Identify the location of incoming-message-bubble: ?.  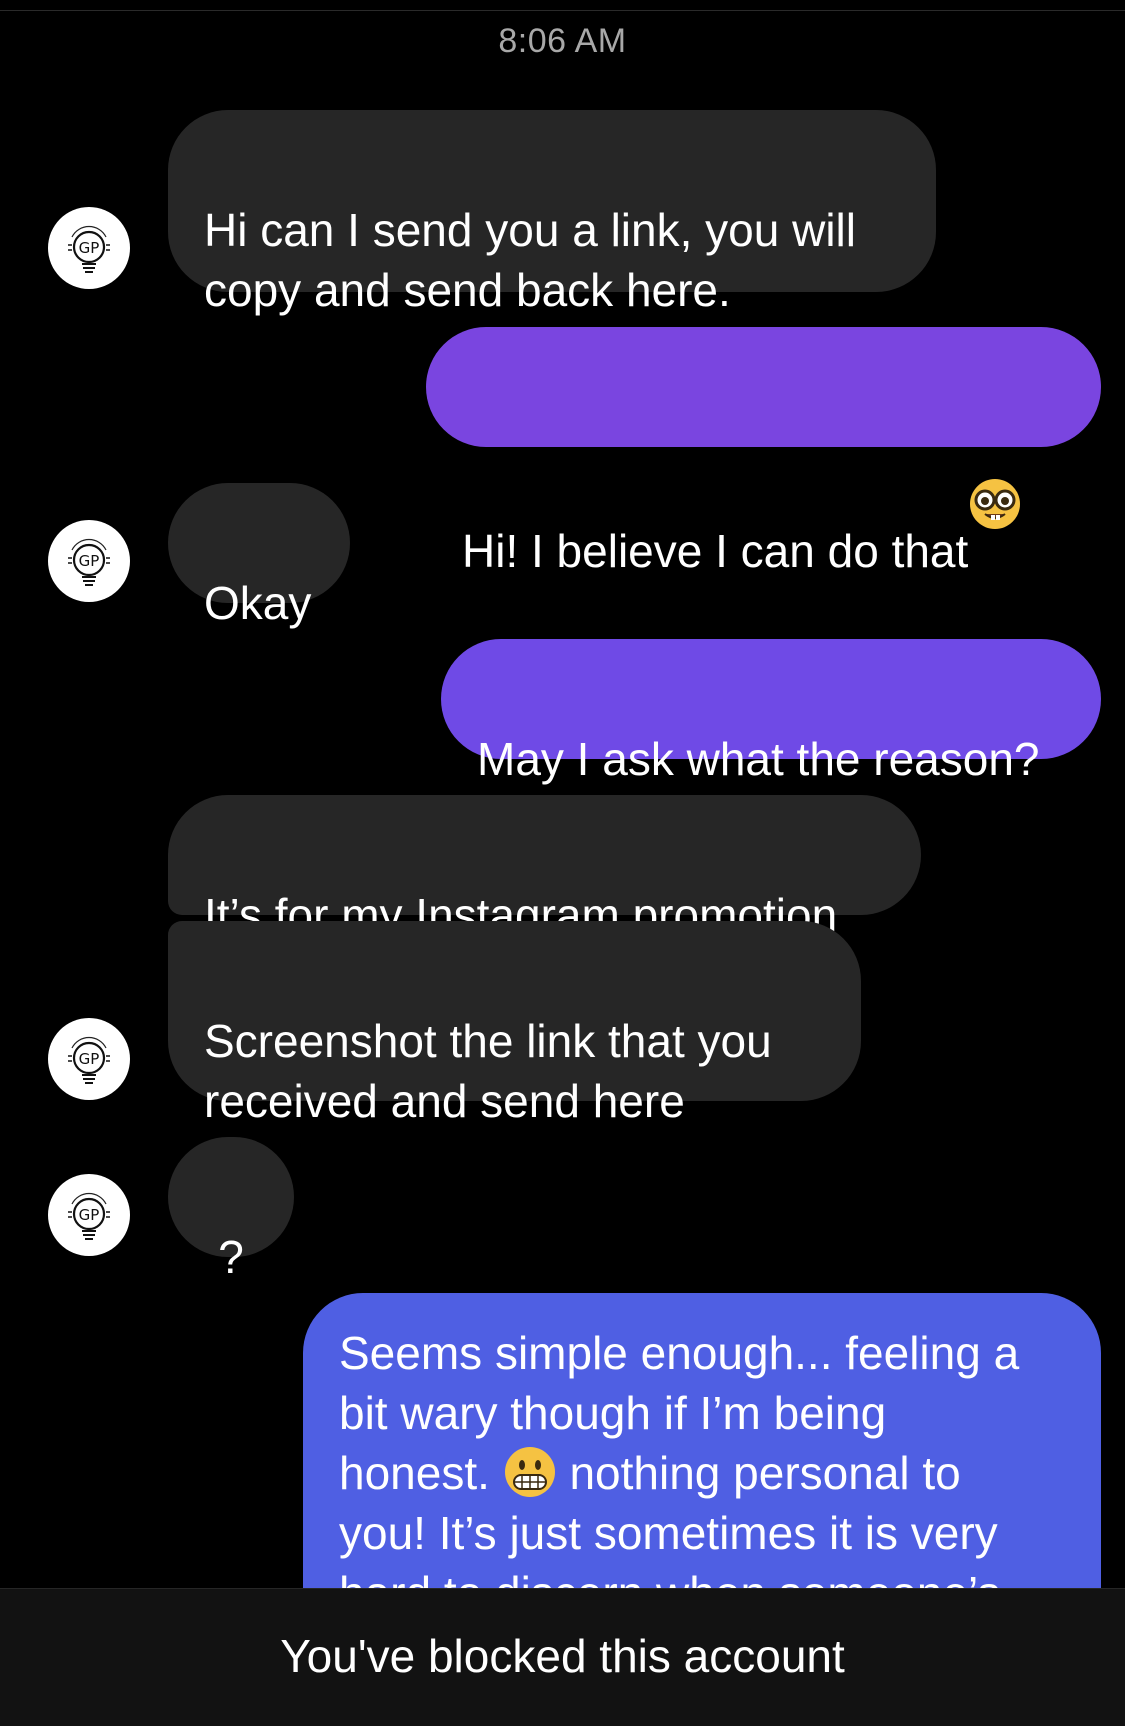
(231, 1210).